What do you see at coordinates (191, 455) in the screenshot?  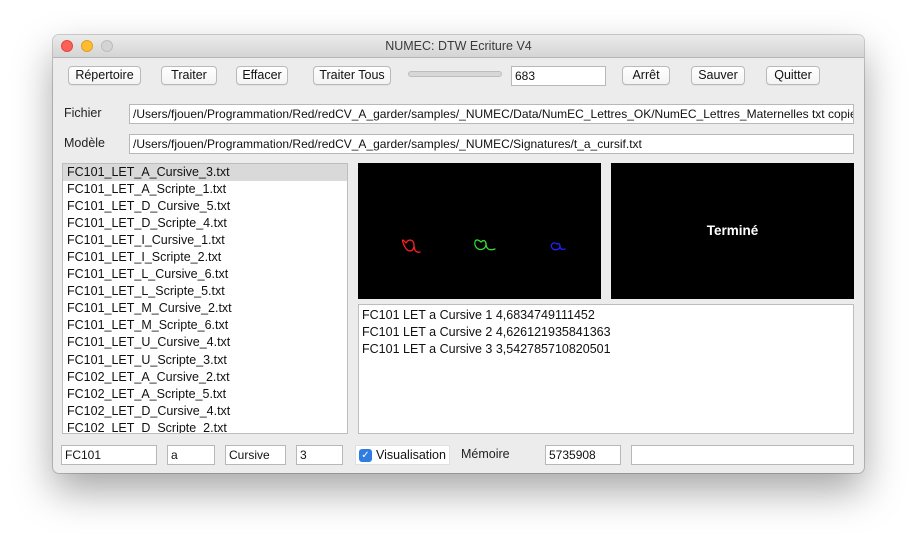 I see `letter-field: a` at bounding box center [191, 455].